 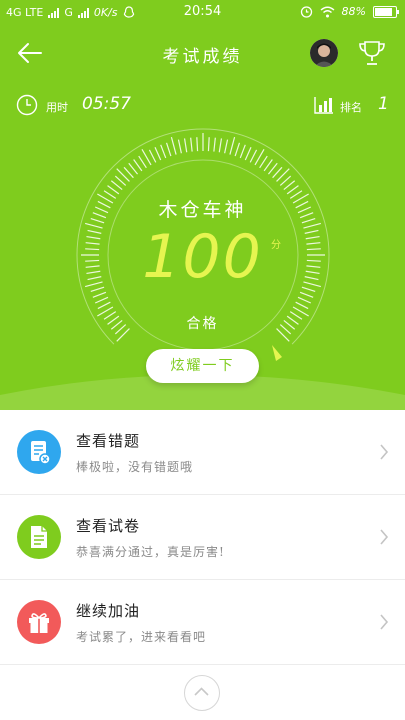 I want to click on item-title: 继续加油, so click(x=108, y=611).